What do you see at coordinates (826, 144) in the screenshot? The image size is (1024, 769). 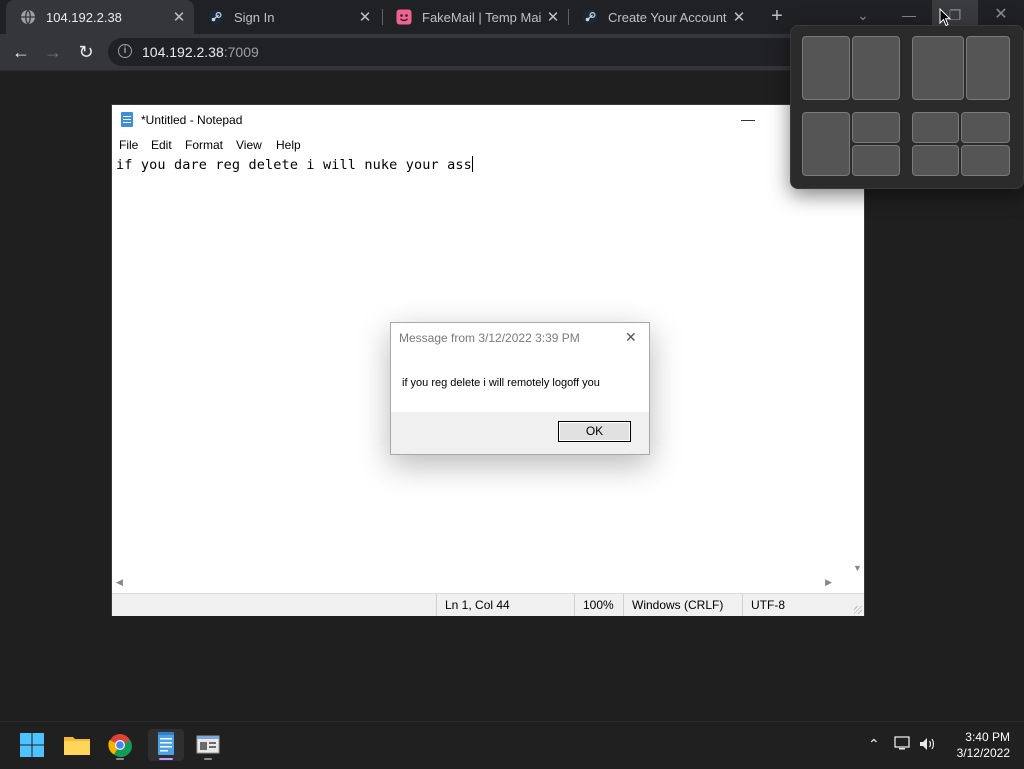 I see `snap-zone-left-column` at bounding box center [826, 144].